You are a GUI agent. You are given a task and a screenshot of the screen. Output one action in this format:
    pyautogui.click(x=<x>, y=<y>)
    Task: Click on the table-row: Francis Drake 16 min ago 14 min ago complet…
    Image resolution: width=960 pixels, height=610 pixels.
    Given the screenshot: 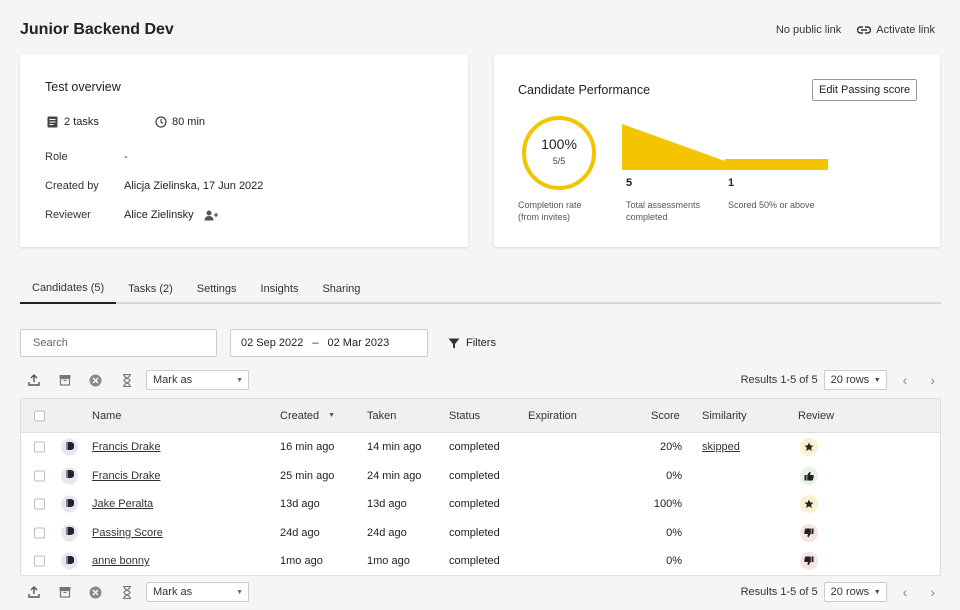 What is the action you would take?
    pyautogui.click(x=480, y=447)
    